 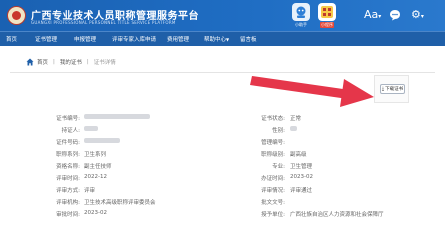 I want to click on font-size-label: Aa, so click(x=371, y=14).